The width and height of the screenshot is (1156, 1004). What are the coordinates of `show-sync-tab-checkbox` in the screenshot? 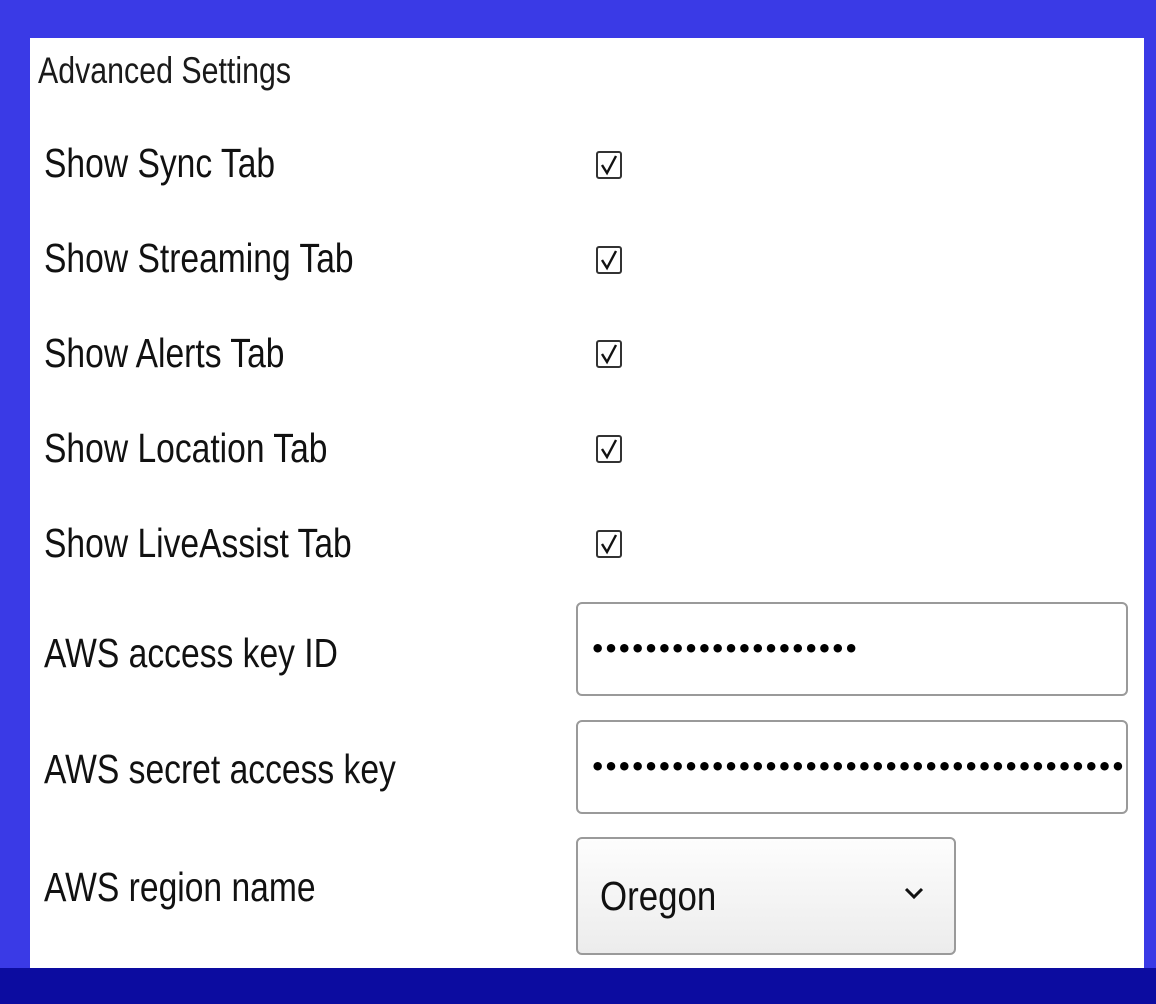 It's located at (609, 165).